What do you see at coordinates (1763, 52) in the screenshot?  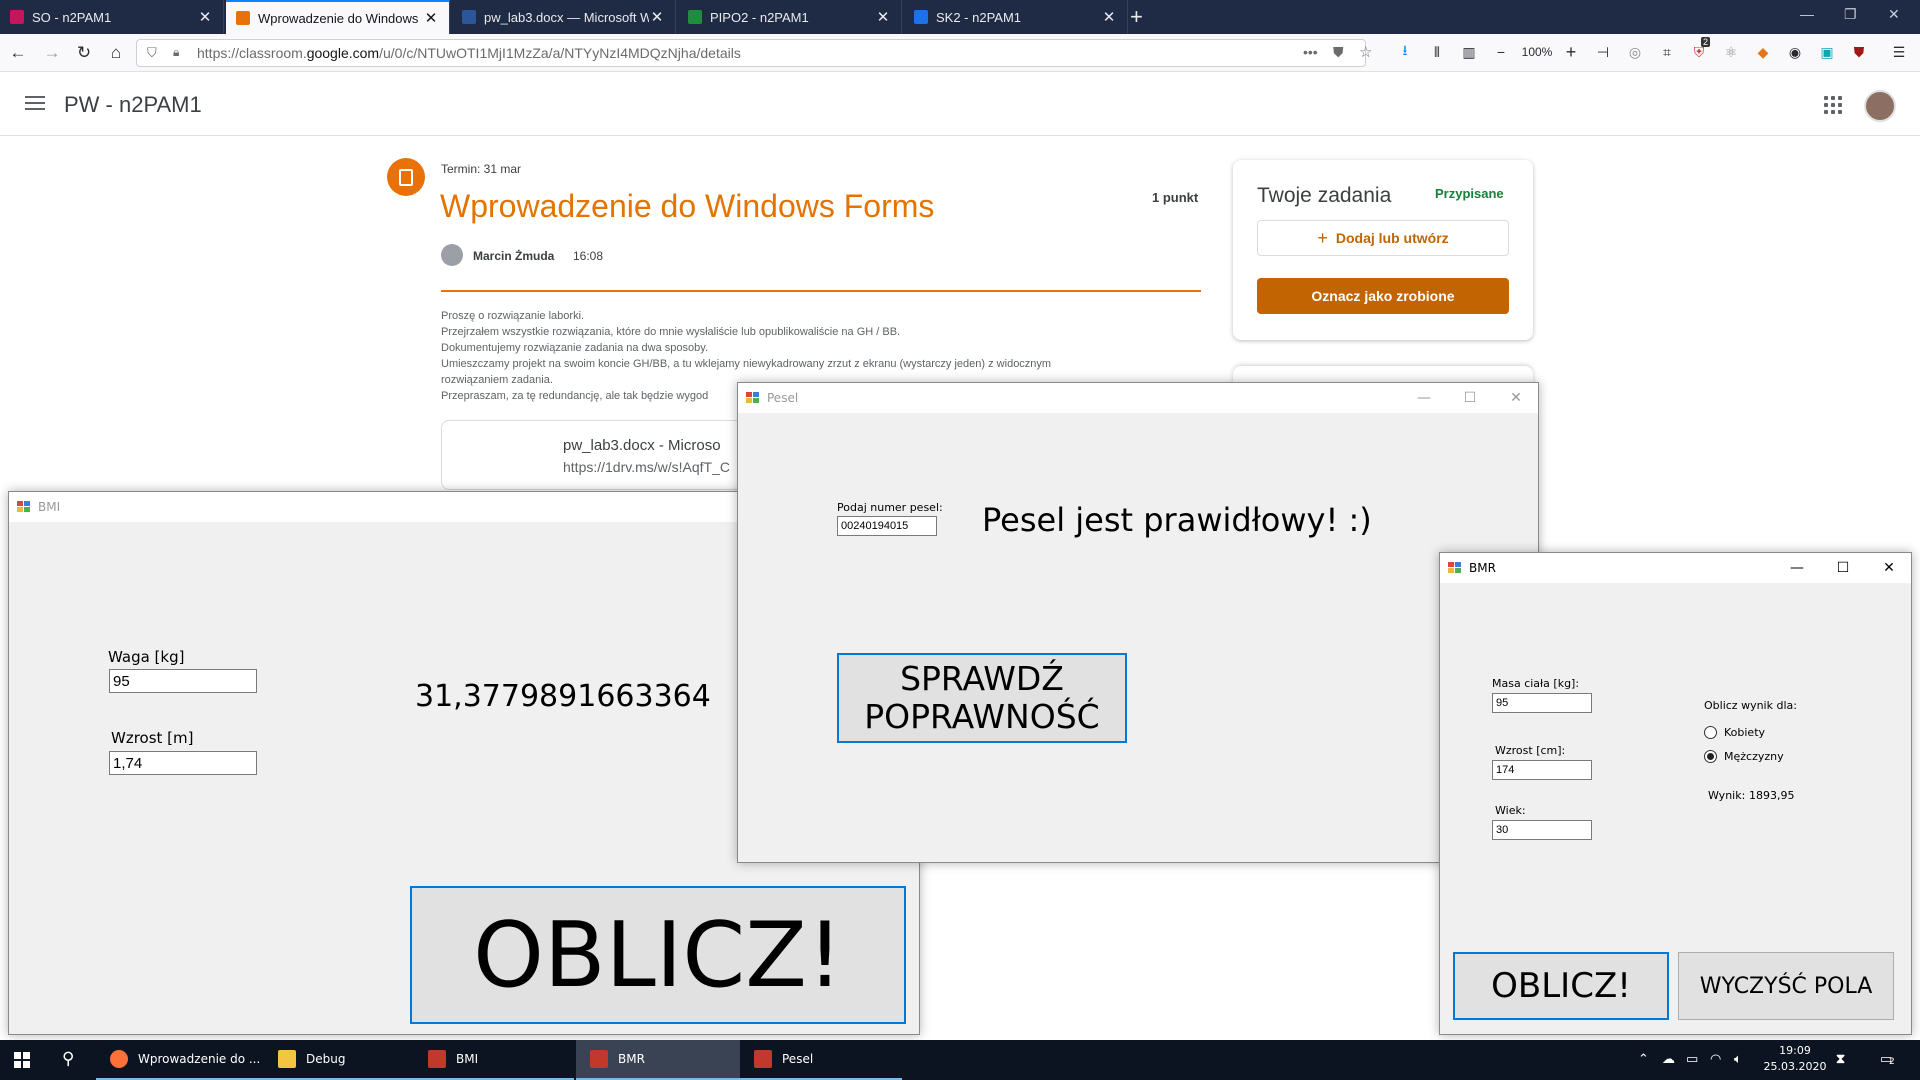 I see `metamask-icon: ◆` at bounding box center [1763, 52].